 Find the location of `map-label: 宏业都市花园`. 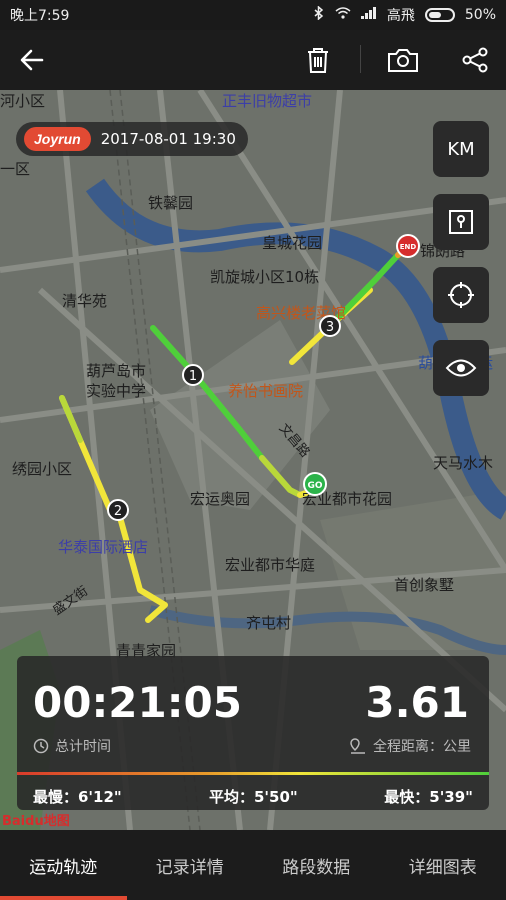

map-label: 宏业都市花园 is located at coordinates (347, 499).